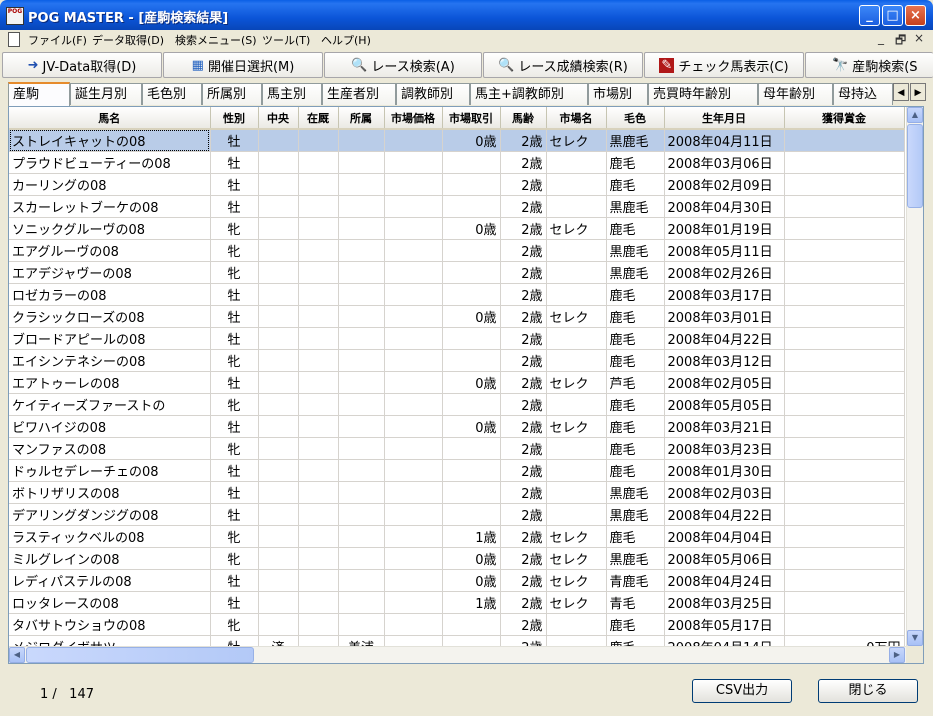  I want to click on menu-tools: ツール(T), so click(286, 40).